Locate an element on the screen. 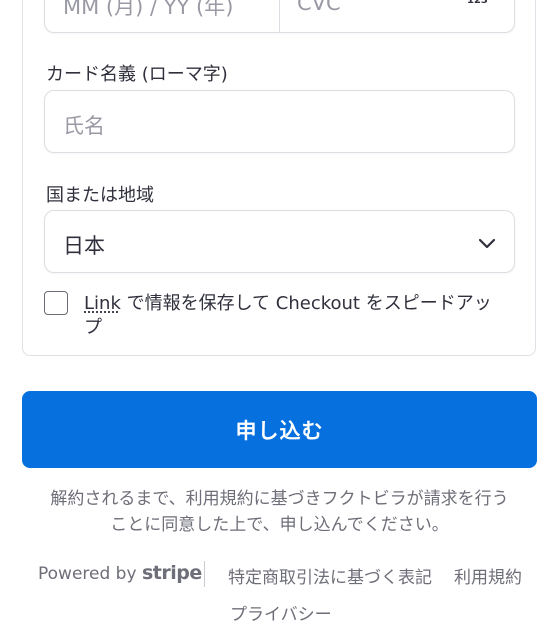  subscribe-button: 申し込む is located at coordinates (279, 429).